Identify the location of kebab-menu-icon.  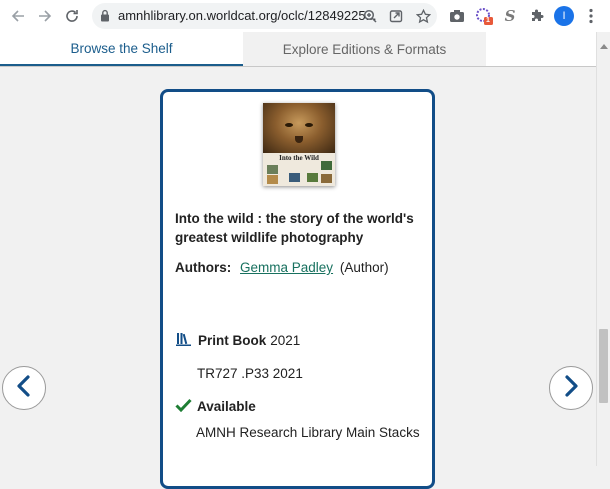
(591, 16).